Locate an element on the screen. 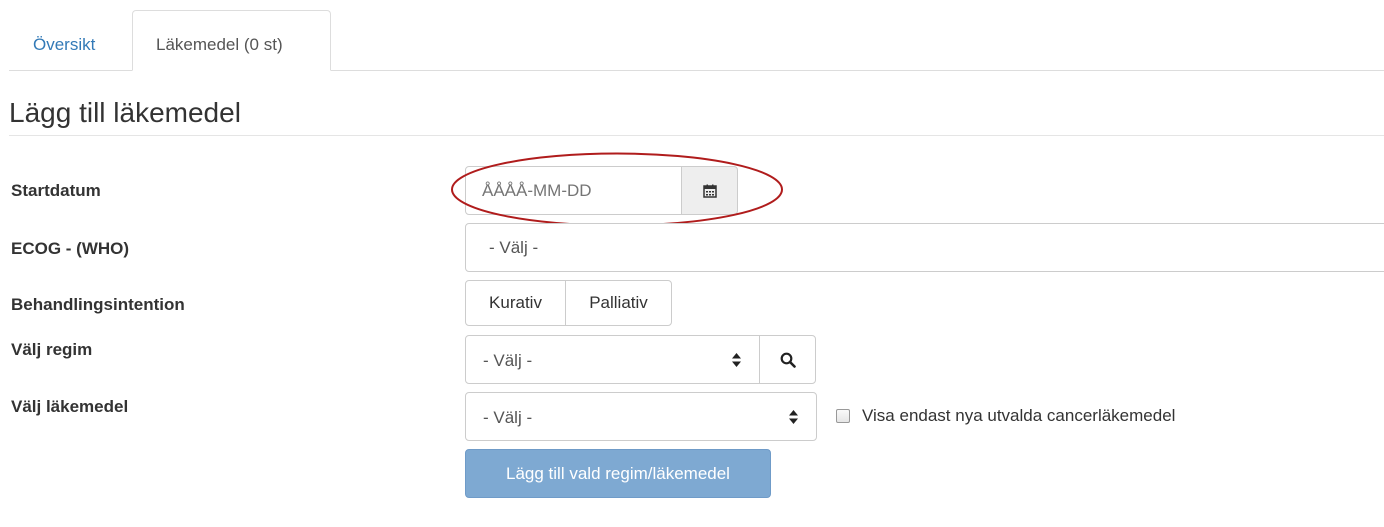 This screenshot has height=527, width=1384. new-cancer-drugs-checkbox-label: Visa endast nya utvalda cancerläkemedel is located at coordinates (1018, 416).